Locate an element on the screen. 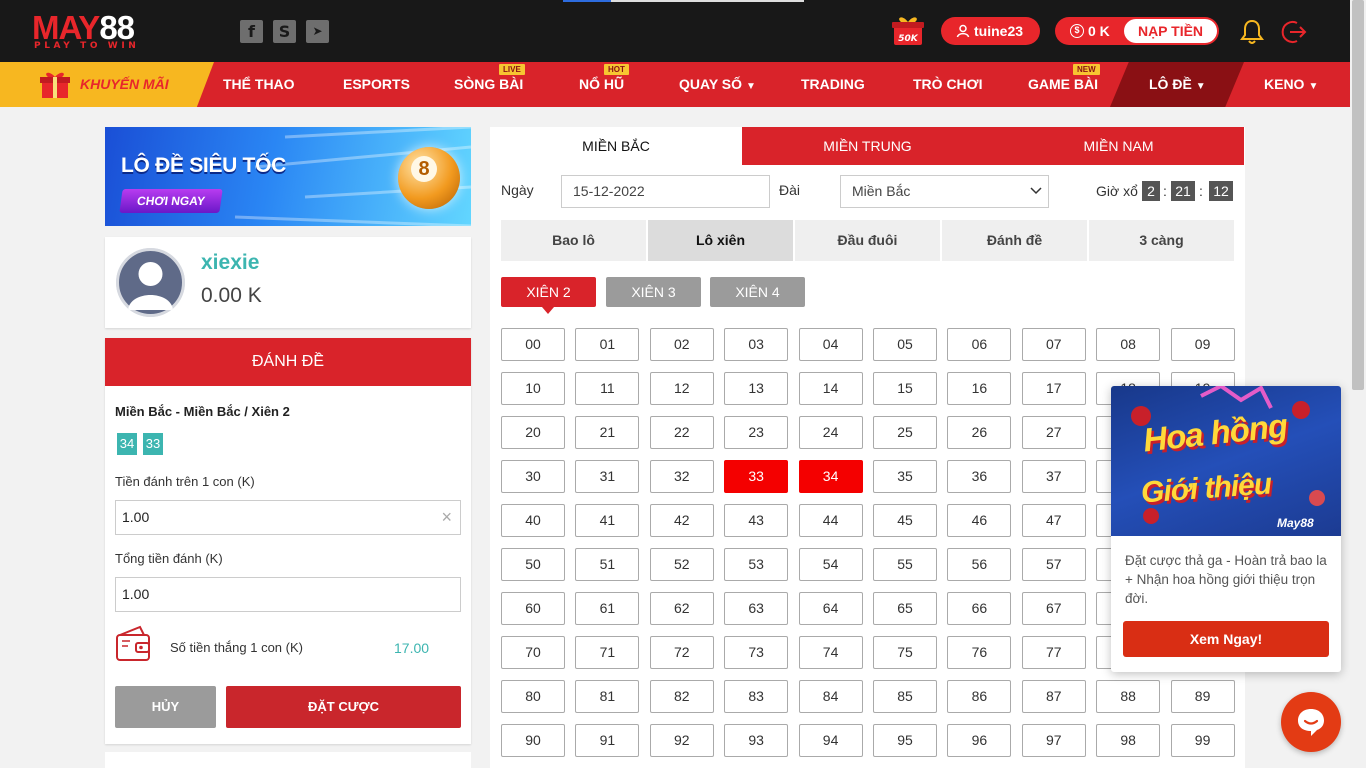 The height and width of the screenshot is (768, 1366). stake-input: 1.00 × is located at coordinates (288, 517).